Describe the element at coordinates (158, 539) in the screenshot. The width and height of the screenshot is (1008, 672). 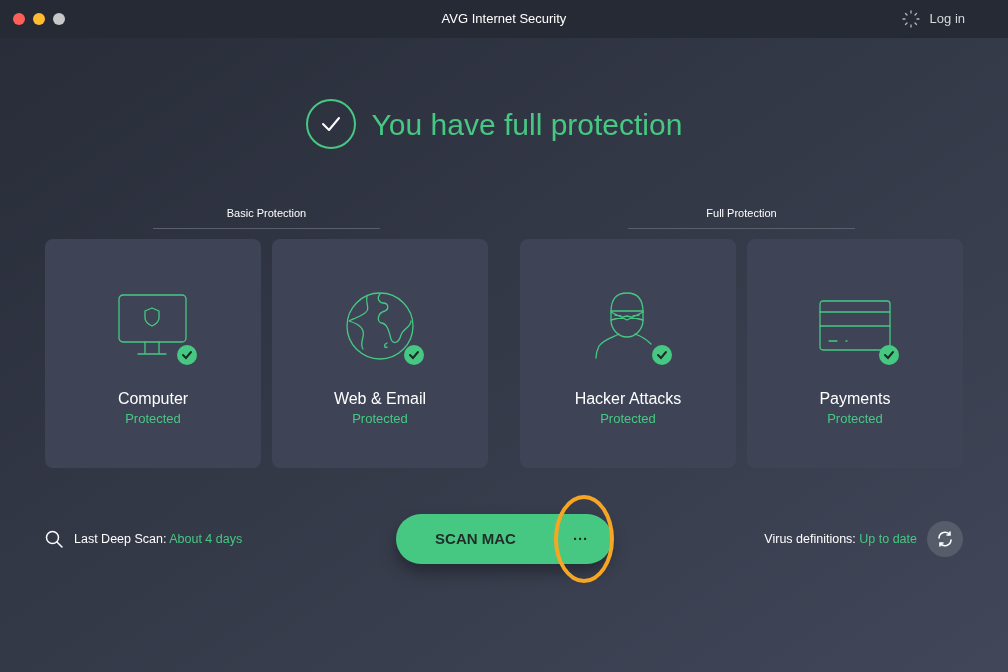
I see `last-scan-text: Last Deep Scan: About 4 days` at that location.